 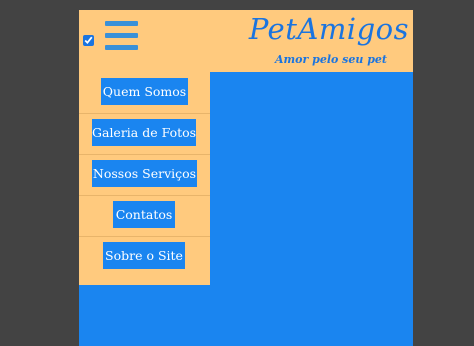 I want to click on menu-row: Sobre o Site, so click(x=144, y=256).